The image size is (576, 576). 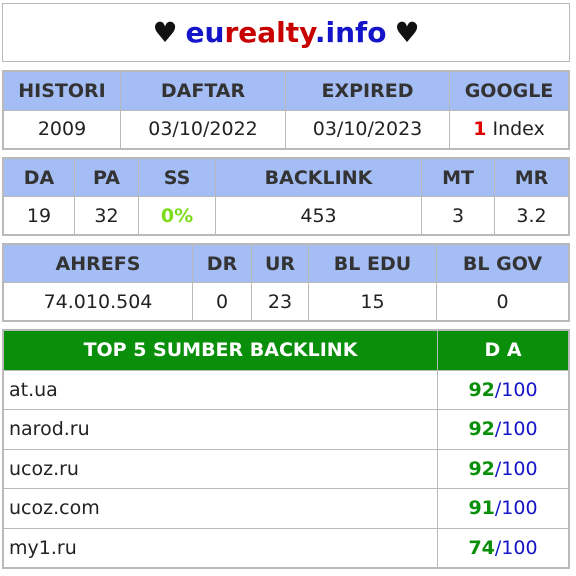 What do you see at coordinates (177, 215) in the screenshot?
I see `value-ss: 0%` at bounding box center [177, 215].